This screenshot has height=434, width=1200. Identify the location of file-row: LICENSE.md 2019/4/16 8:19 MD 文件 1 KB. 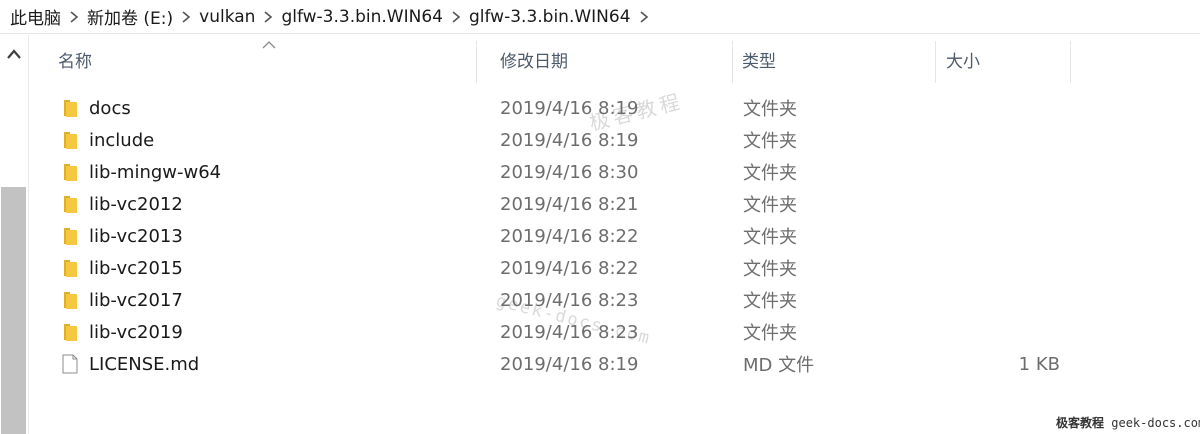
(615, 364).